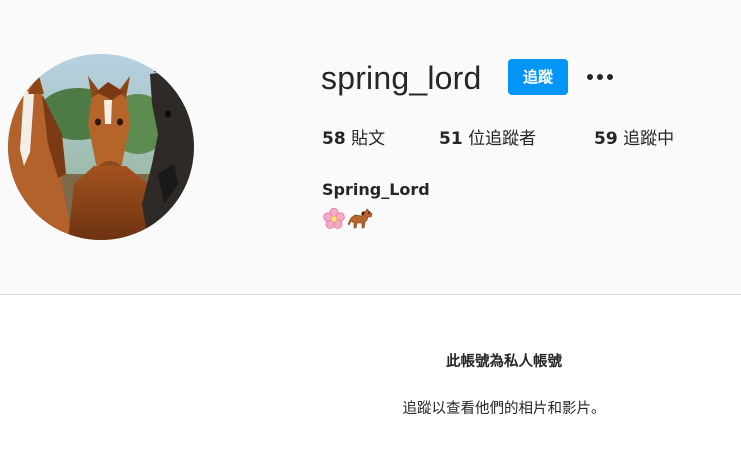  Describe the element at coordinates (499, 139) in the screenshot. I see `followers-label: 位追蹤者` at that location.